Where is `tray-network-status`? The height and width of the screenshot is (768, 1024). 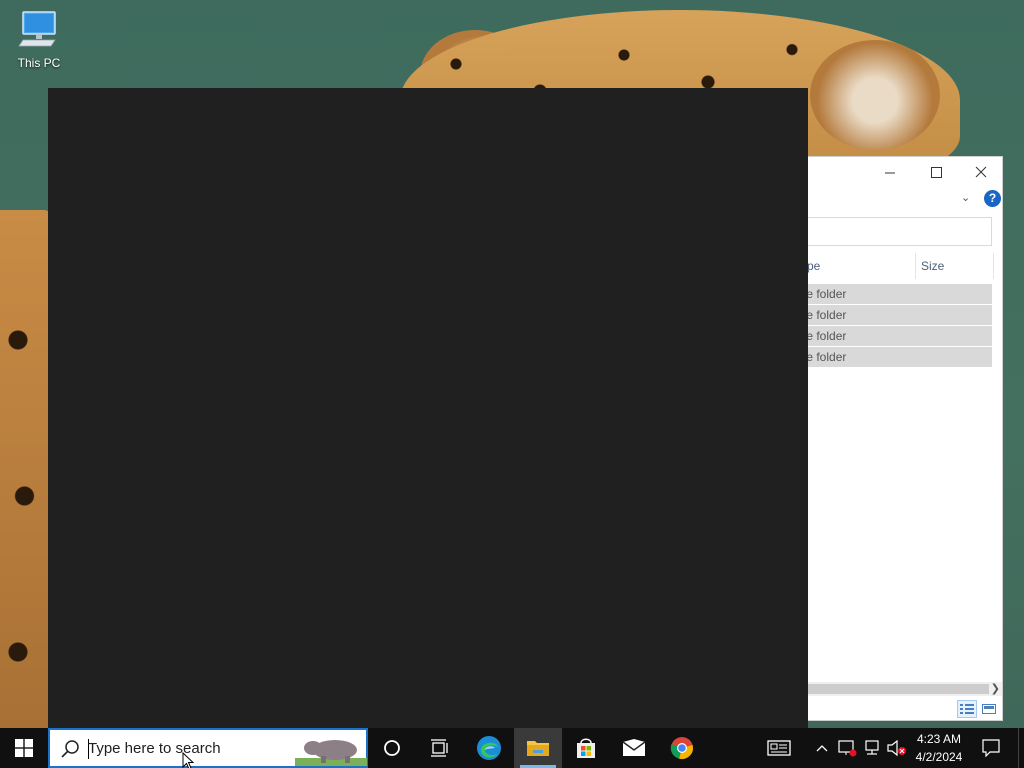 tray-network-status is located at coordinates (847, 748).